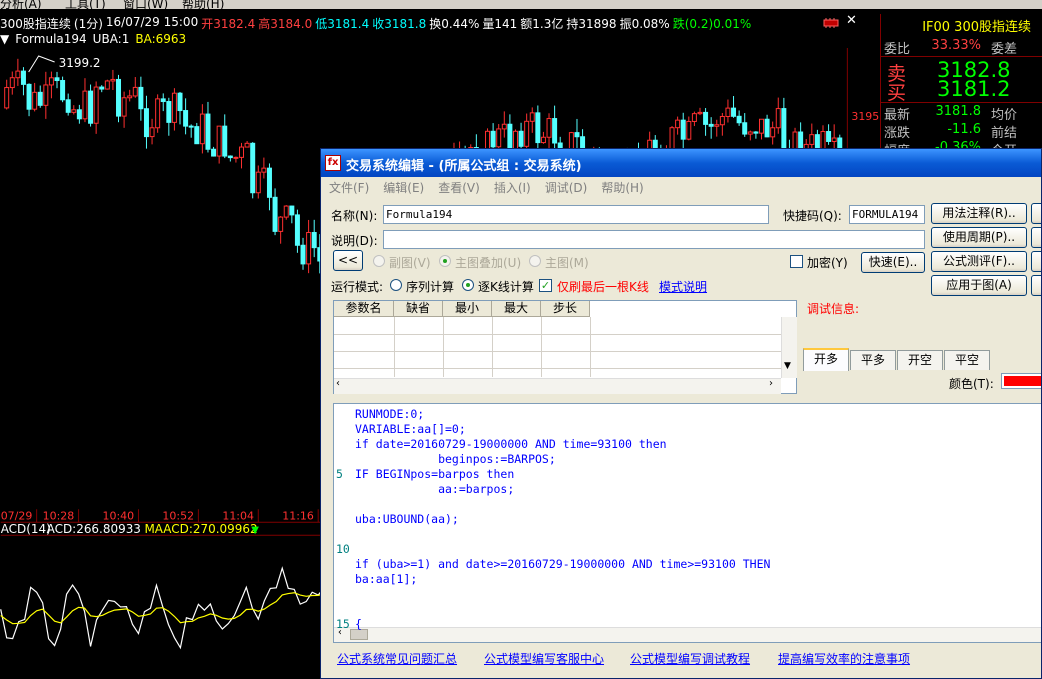 The width and height of the screenshot is (1042, 679). Describe the element at coordinates (358, 624) in the screenshot. I see `code-line: {` at that location.